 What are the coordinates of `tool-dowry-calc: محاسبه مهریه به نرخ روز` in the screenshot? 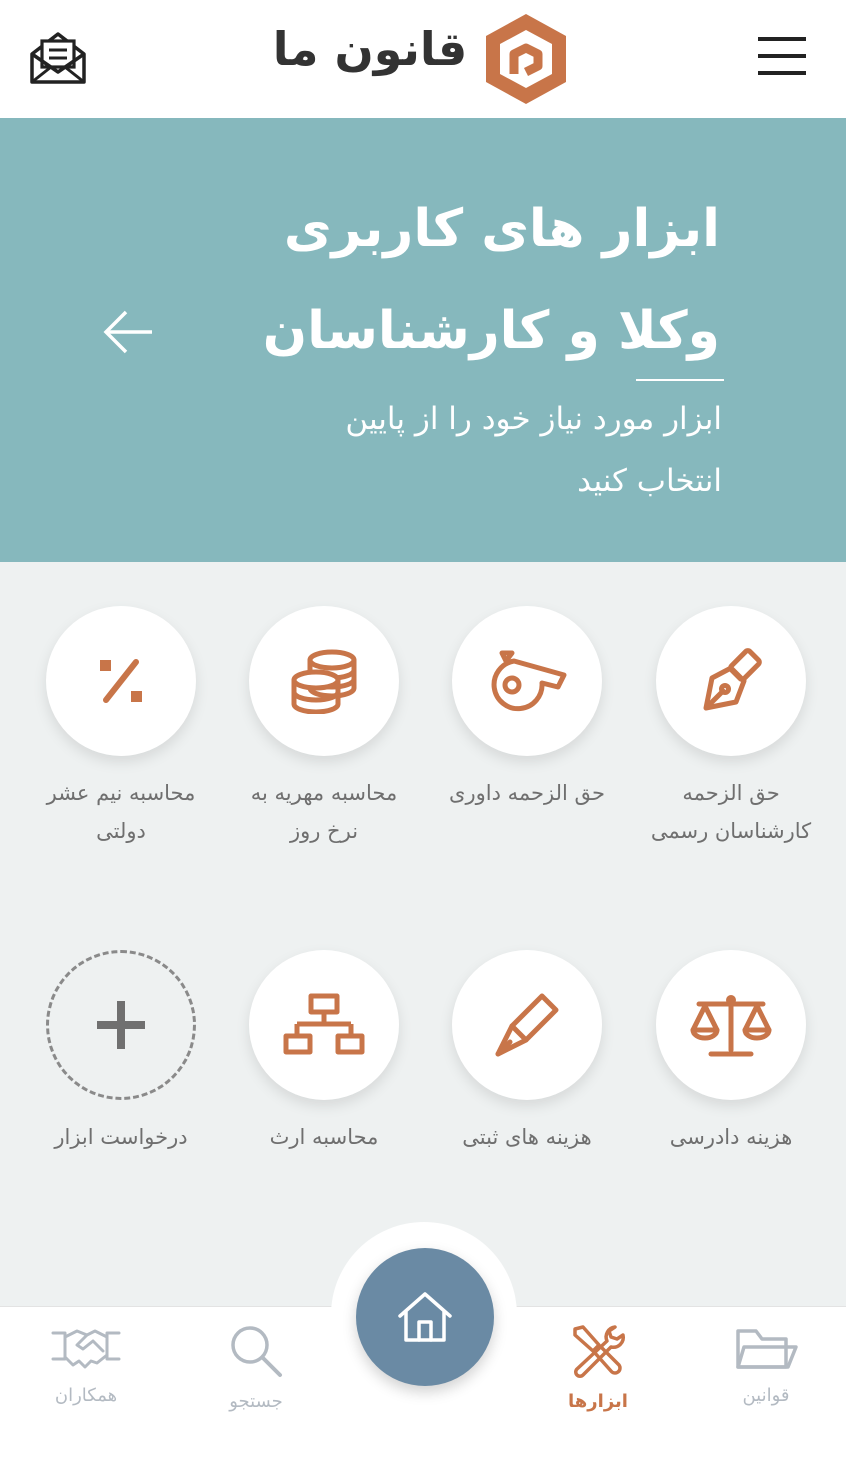 It's located at (324, 728).